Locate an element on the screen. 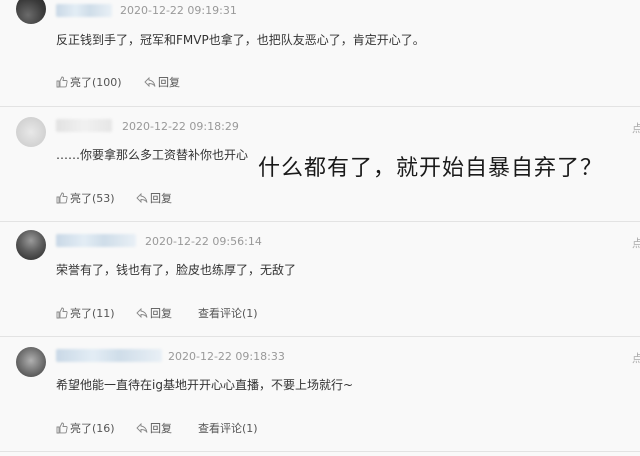  comment-time: 2020-12-22 09:18:33 is located at coordinates (226, 356).